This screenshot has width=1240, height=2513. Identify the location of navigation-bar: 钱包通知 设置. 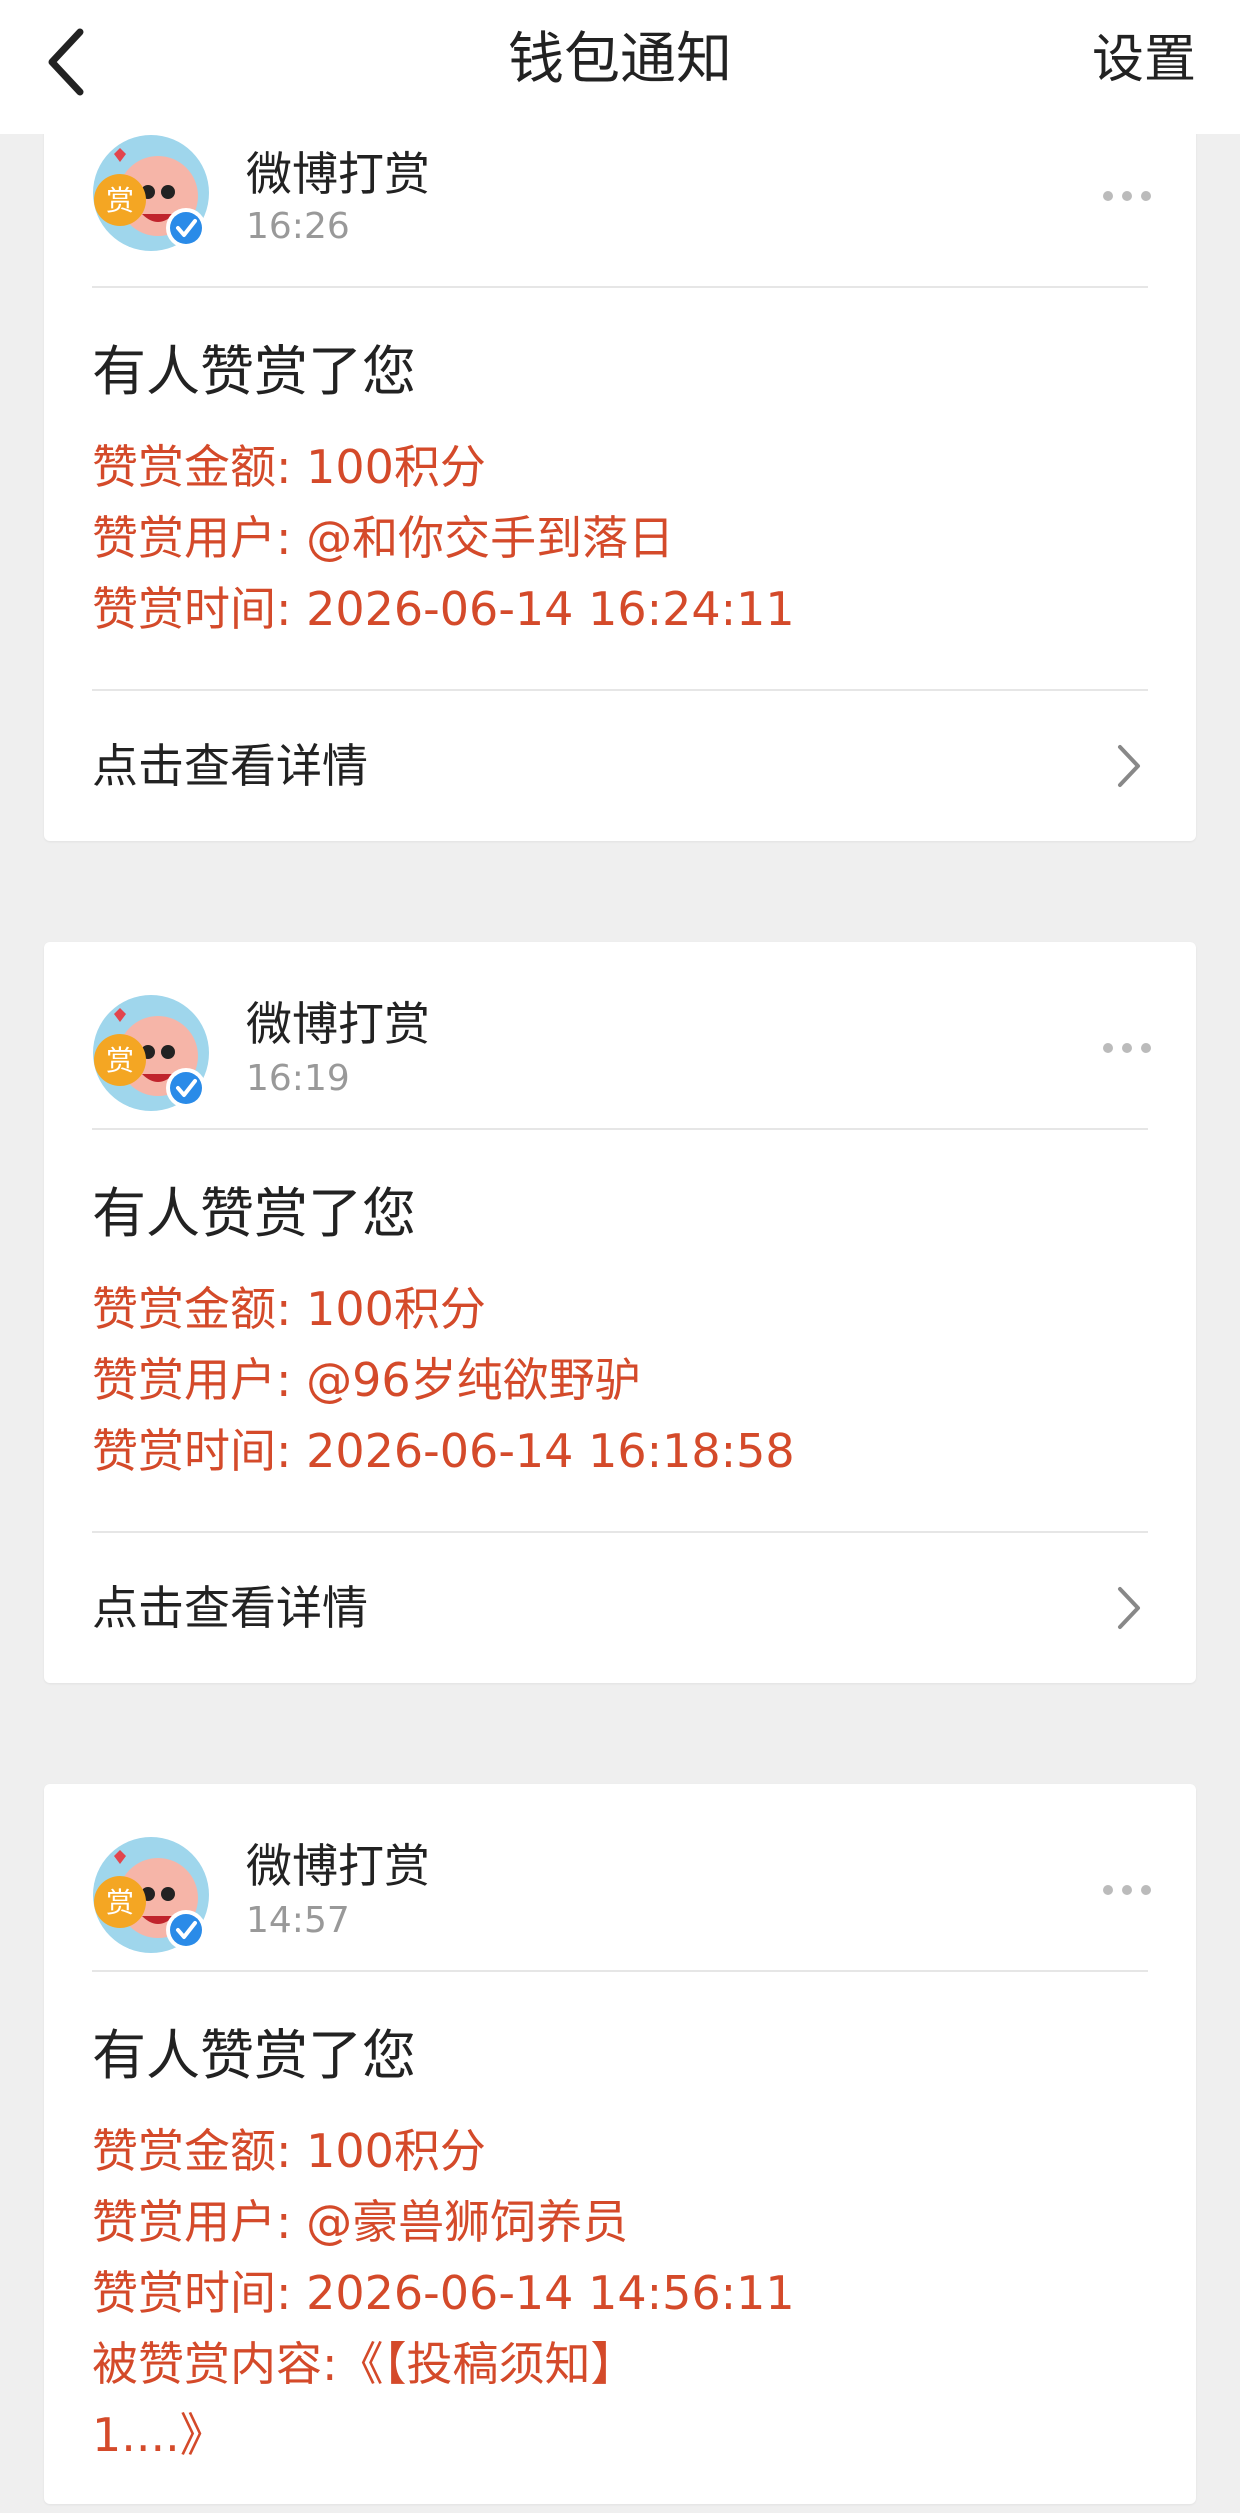
(620, 67).